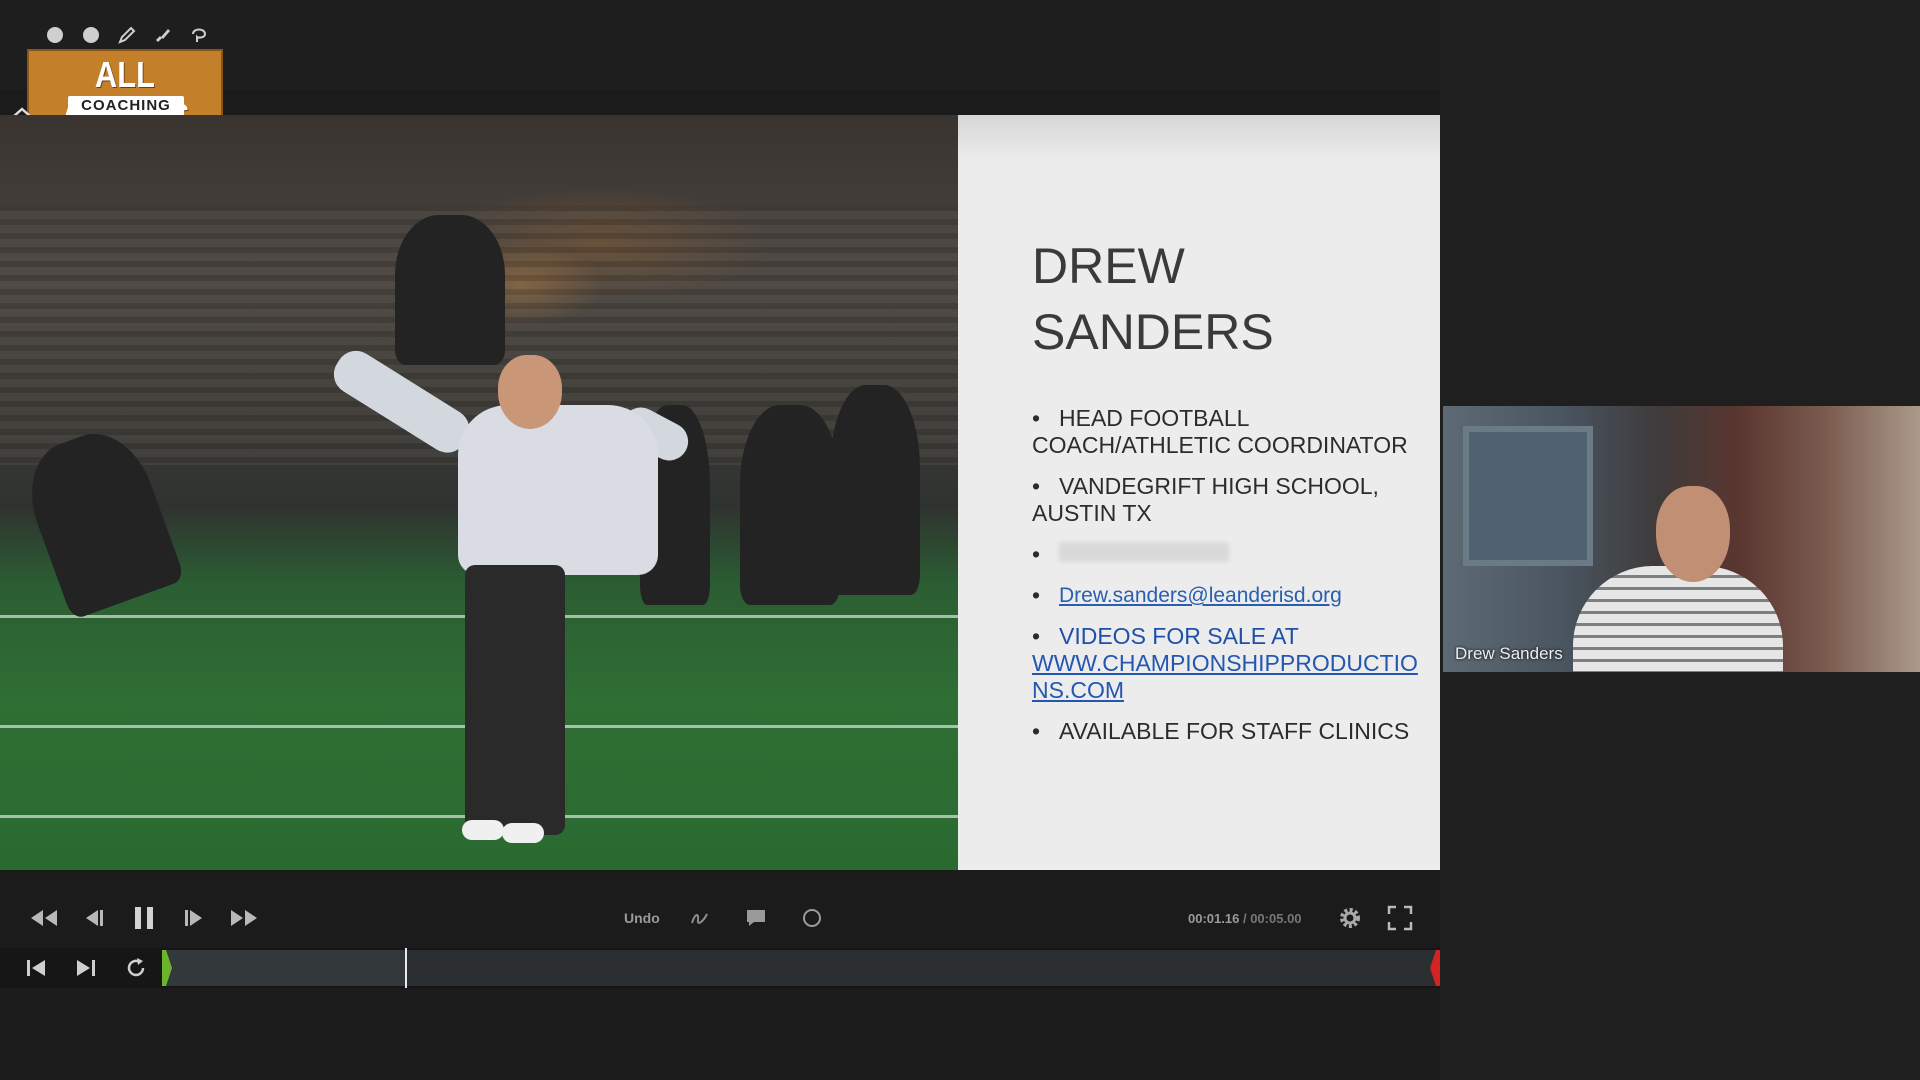 This screenshot has height=1080, width=1920. I want to click on timeline-progress, so click(283, 968).